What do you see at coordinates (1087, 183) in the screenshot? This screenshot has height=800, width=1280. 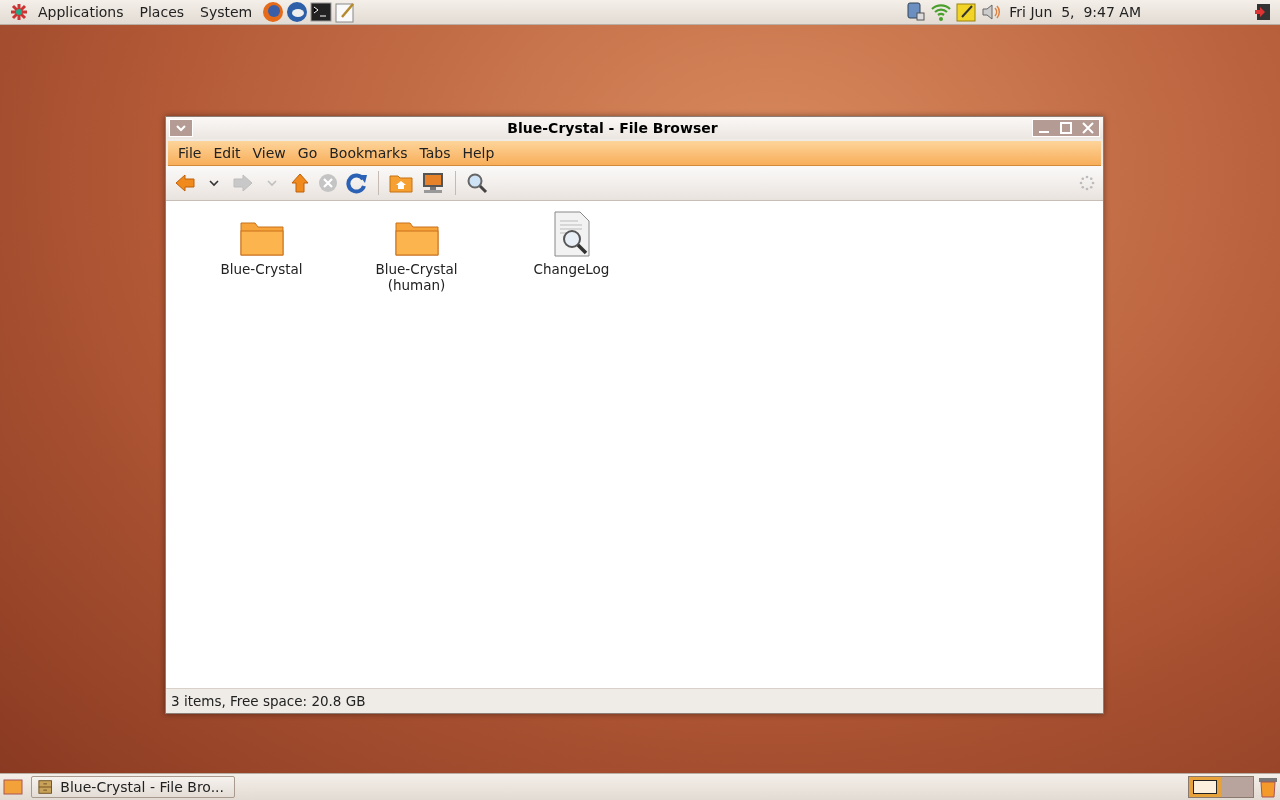 I see `spinner-icon` at bounding box center [1087, 183].